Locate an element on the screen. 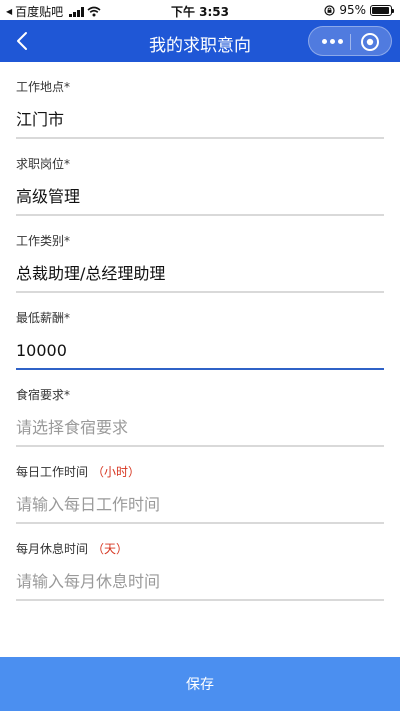 Image resolution: width=400 pixels, height=711 pixels. mini-program-capsule is located at coordinates (350, 41).